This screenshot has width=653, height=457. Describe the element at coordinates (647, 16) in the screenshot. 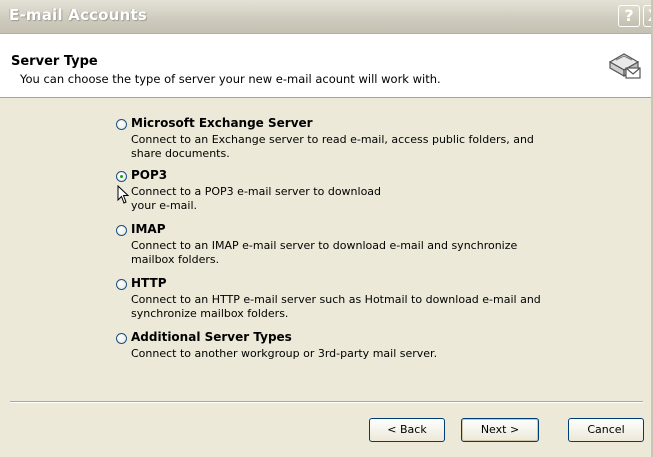

I see `close-button: X` at that location.